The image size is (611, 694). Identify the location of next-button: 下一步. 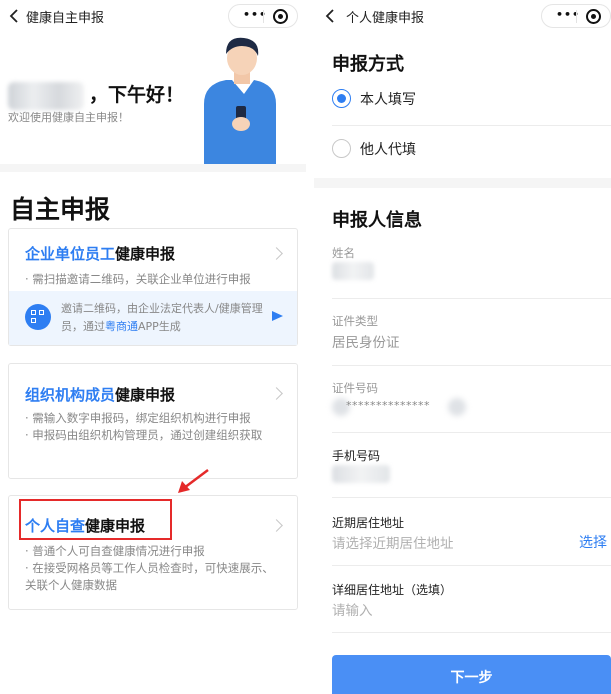
(471, 674).